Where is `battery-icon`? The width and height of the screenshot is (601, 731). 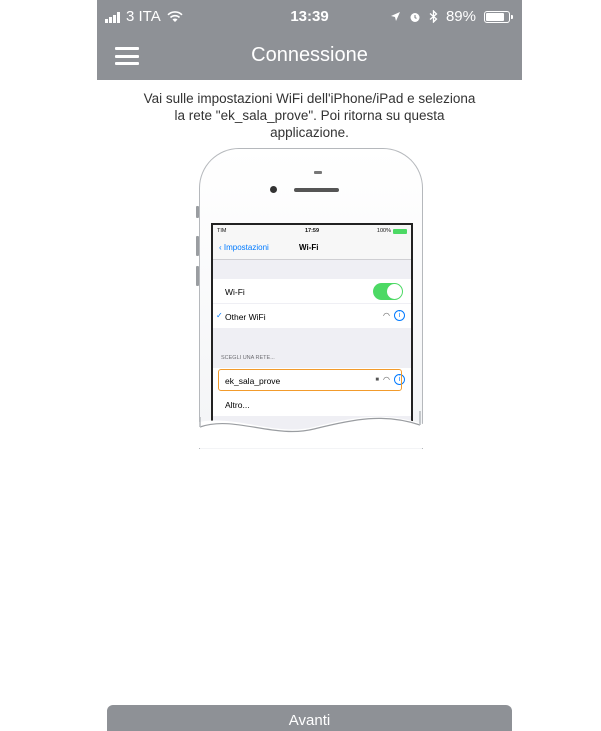 battery-icon is located at coordinates (498, 16).